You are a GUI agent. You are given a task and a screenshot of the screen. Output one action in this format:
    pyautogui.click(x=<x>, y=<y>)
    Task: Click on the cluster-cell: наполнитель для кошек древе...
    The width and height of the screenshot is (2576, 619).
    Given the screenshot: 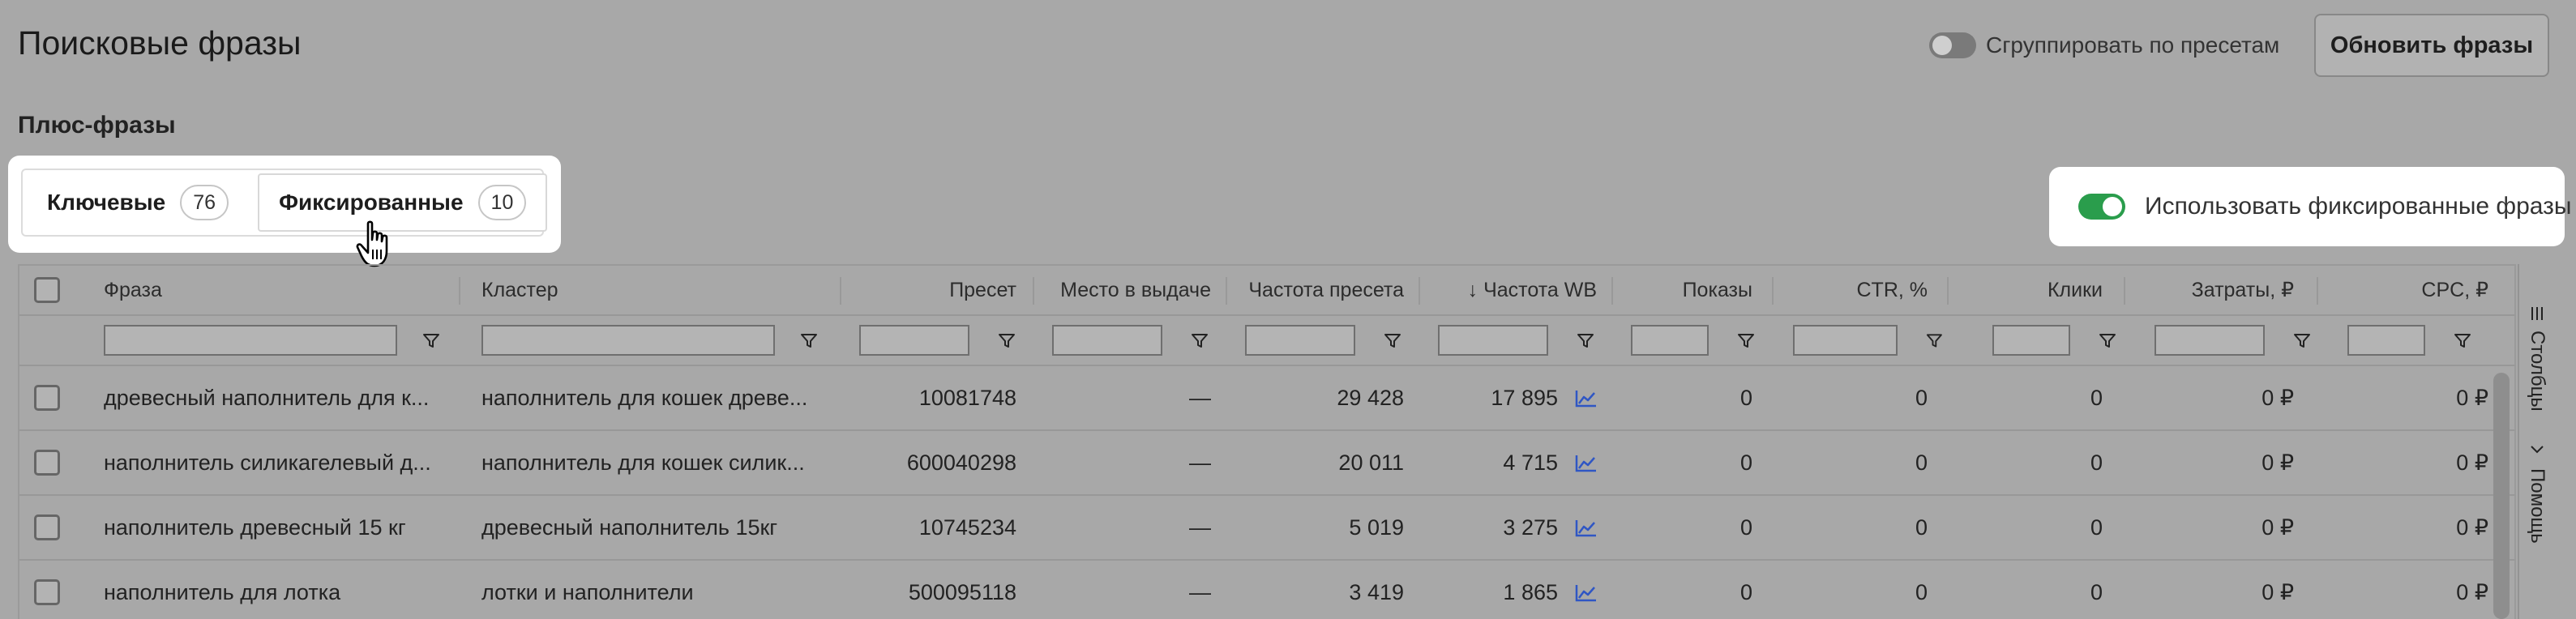 What is the action you would take?
    pyautogui.click(x=644, y=397)
    